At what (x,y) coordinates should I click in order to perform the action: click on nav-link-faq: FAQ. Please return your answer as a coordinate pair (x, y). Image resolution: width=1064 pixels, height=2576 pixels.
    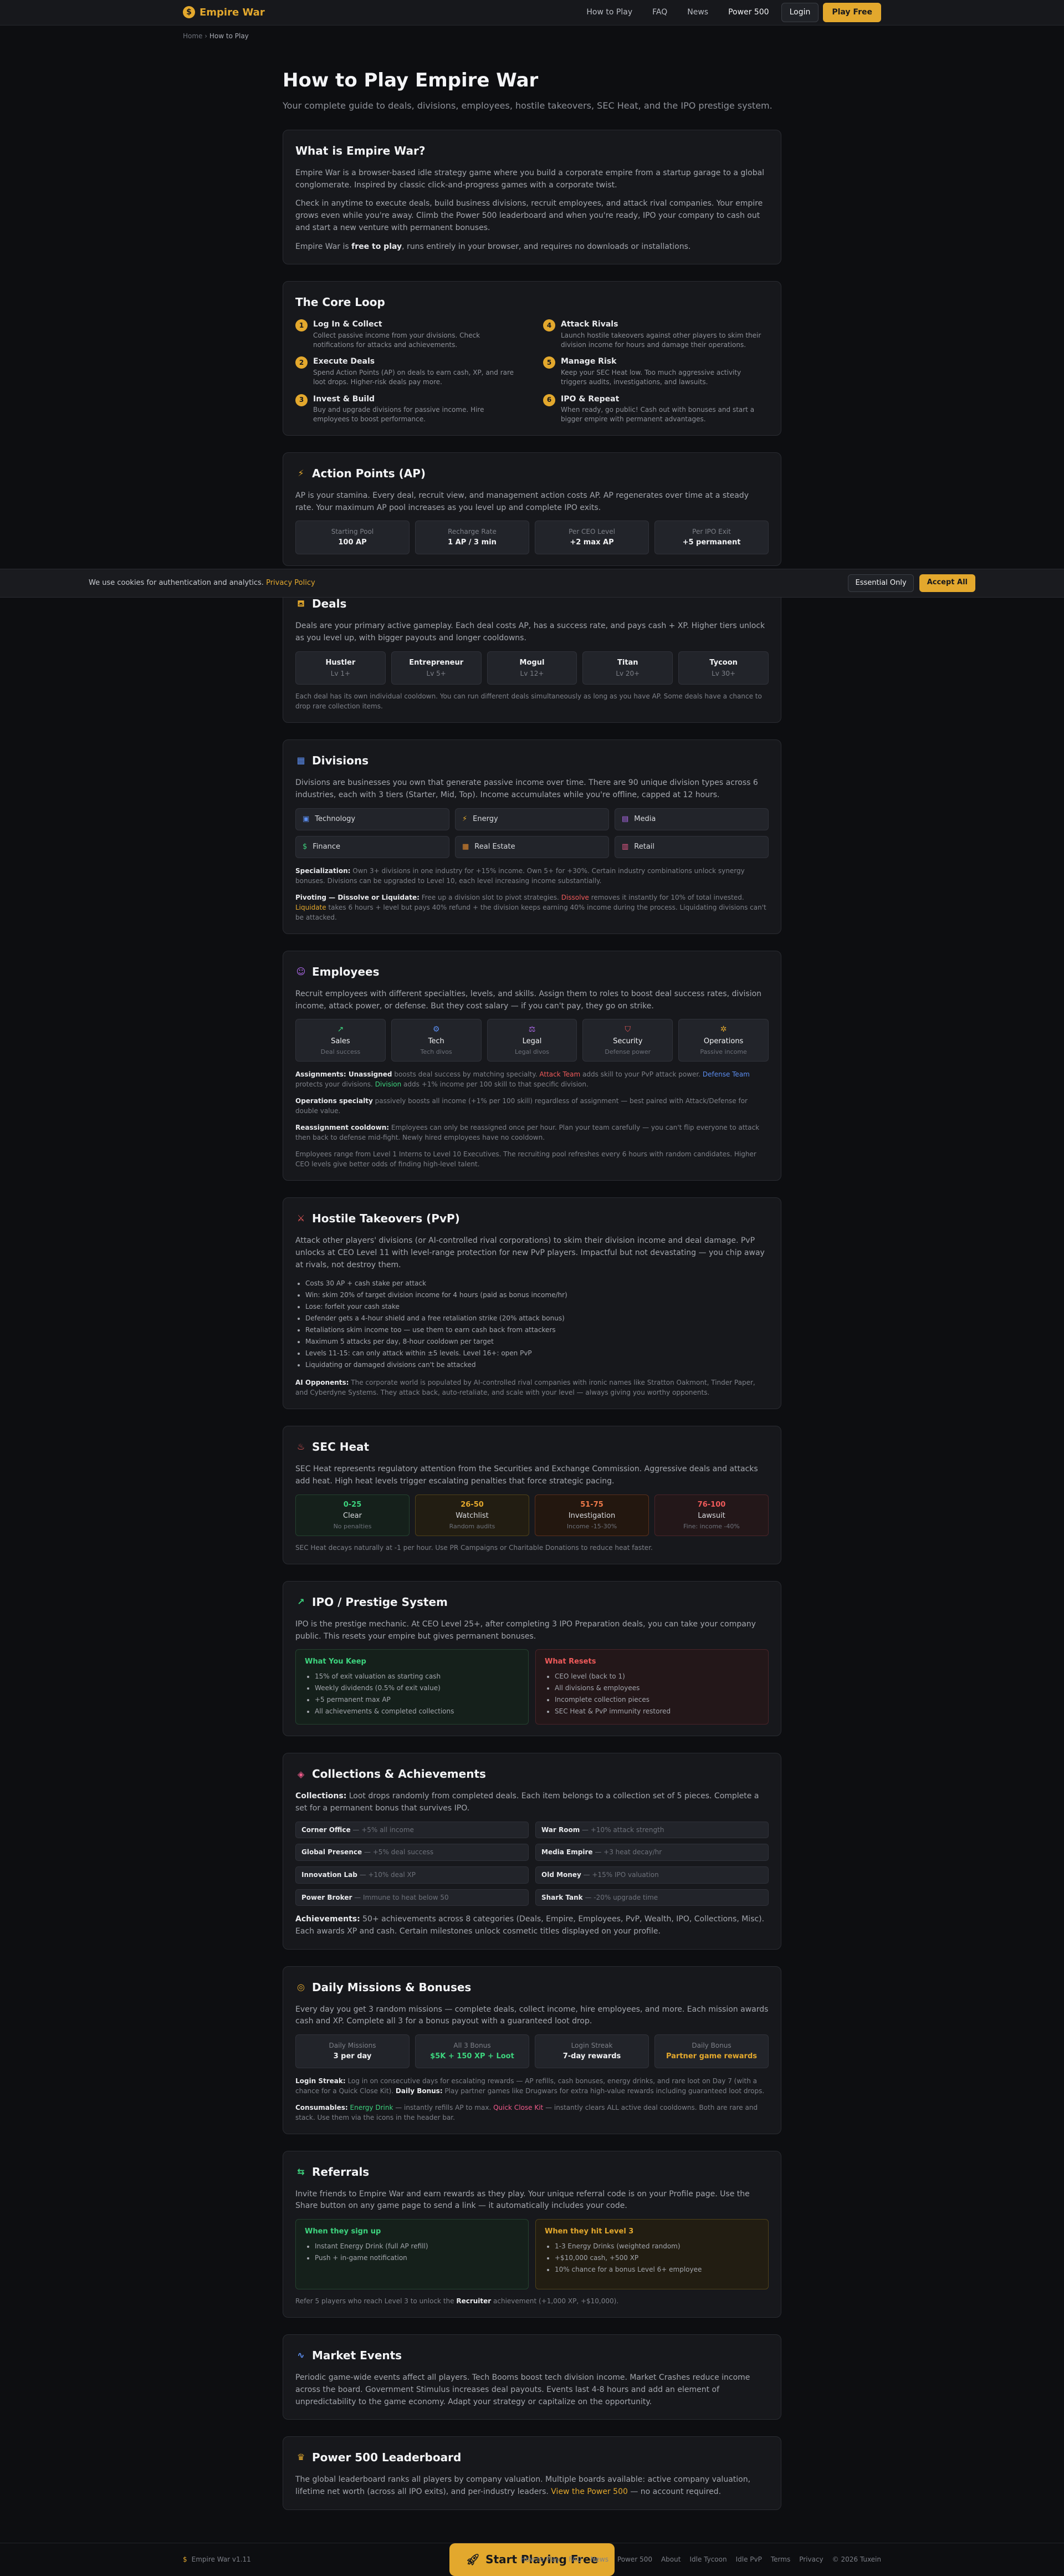
    Looking at the image, I should click on (660, 12).